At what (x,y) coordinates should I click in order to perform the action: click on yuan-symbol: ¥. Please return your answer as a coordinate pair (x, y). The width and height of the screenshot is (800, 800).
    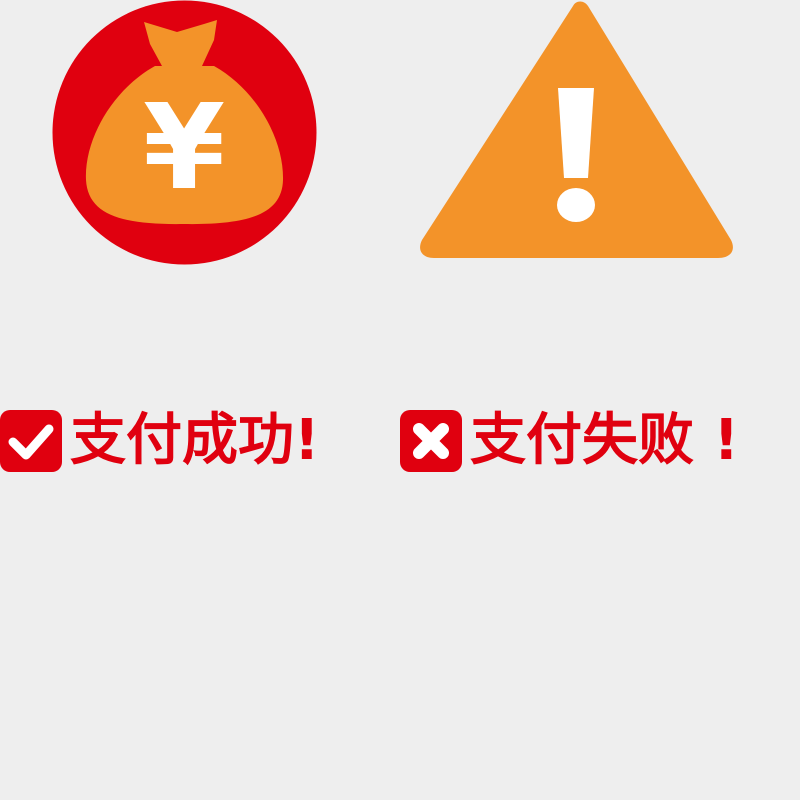
    Looking at the image, I should click on (184, 147).